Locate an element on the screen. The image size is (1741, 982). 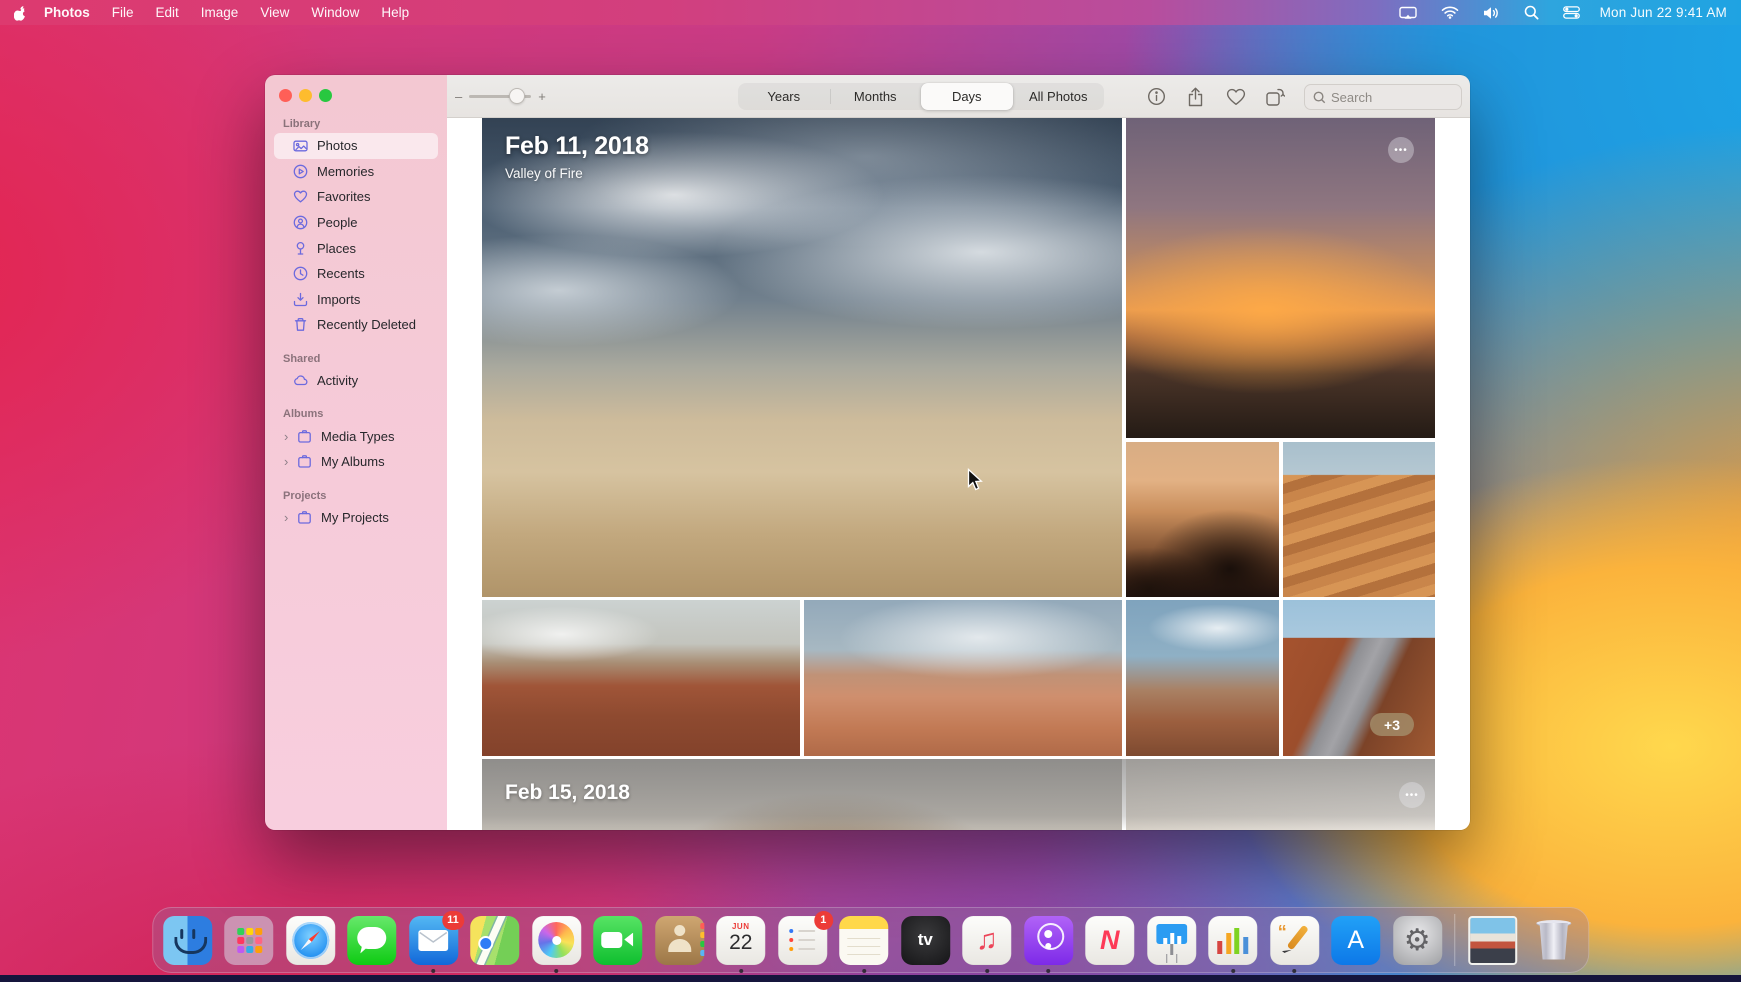
mail-icon: 11 is located at coordinates (436, 941).